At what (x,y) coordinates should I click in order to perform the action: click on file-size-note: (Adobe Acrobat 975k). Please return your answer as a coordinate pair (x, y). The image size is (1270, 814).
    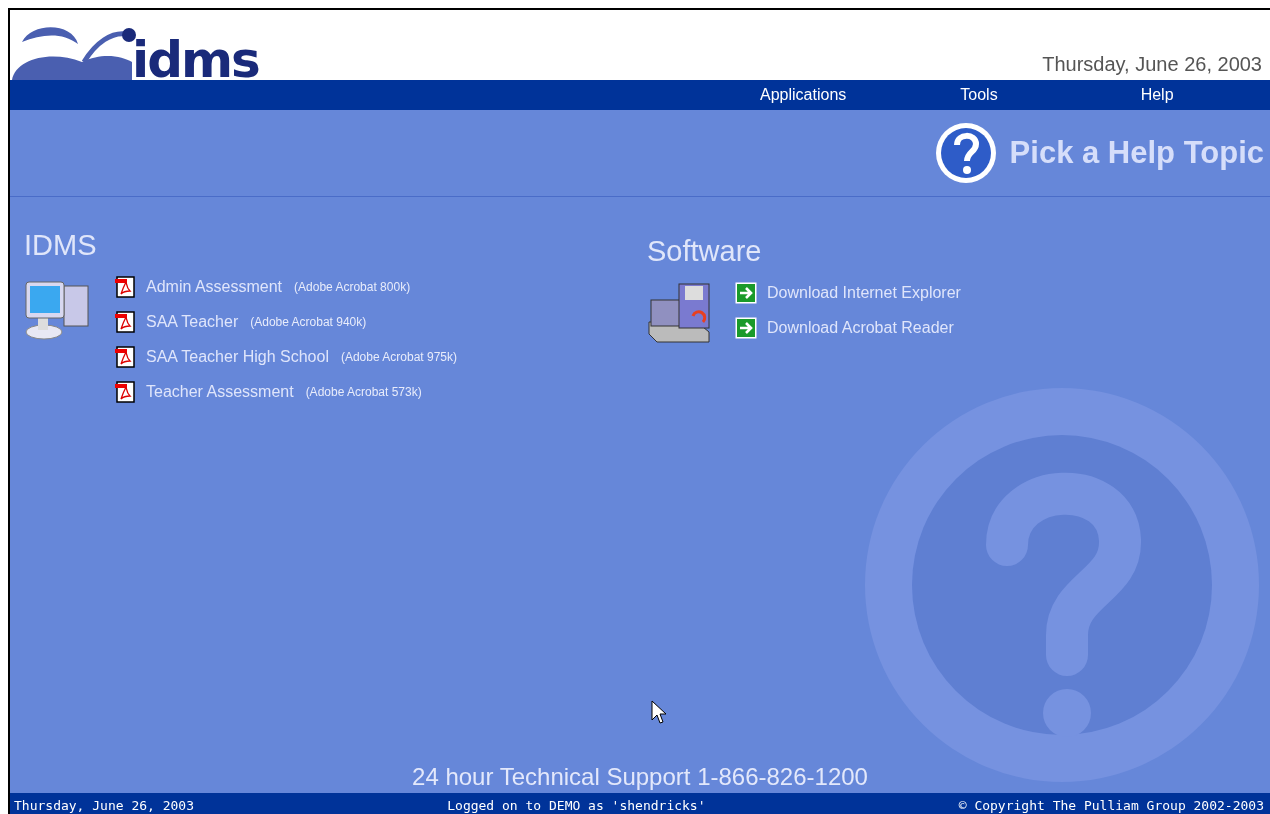
    Looking at the image, I should click on (398, 357).